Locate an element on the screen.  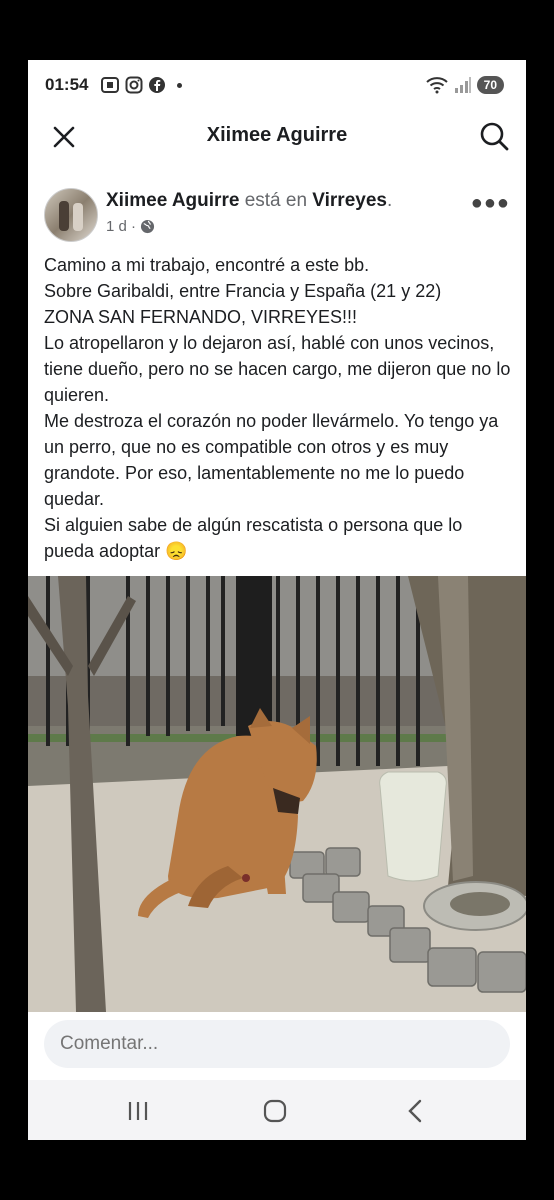
status-time: 01:54 is located at coordinates (67, 84).